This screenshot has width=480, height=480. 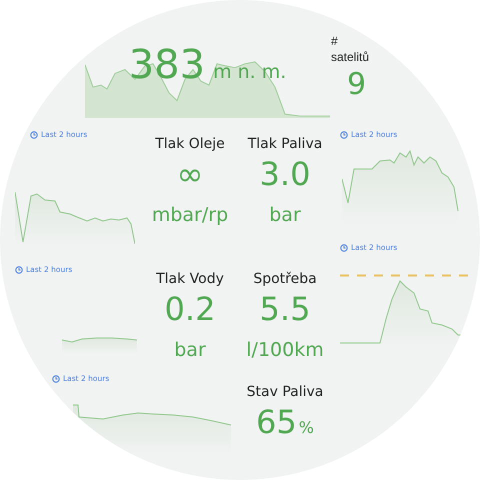 I want to click on stat-unit: %, so click(x=306, y=427).